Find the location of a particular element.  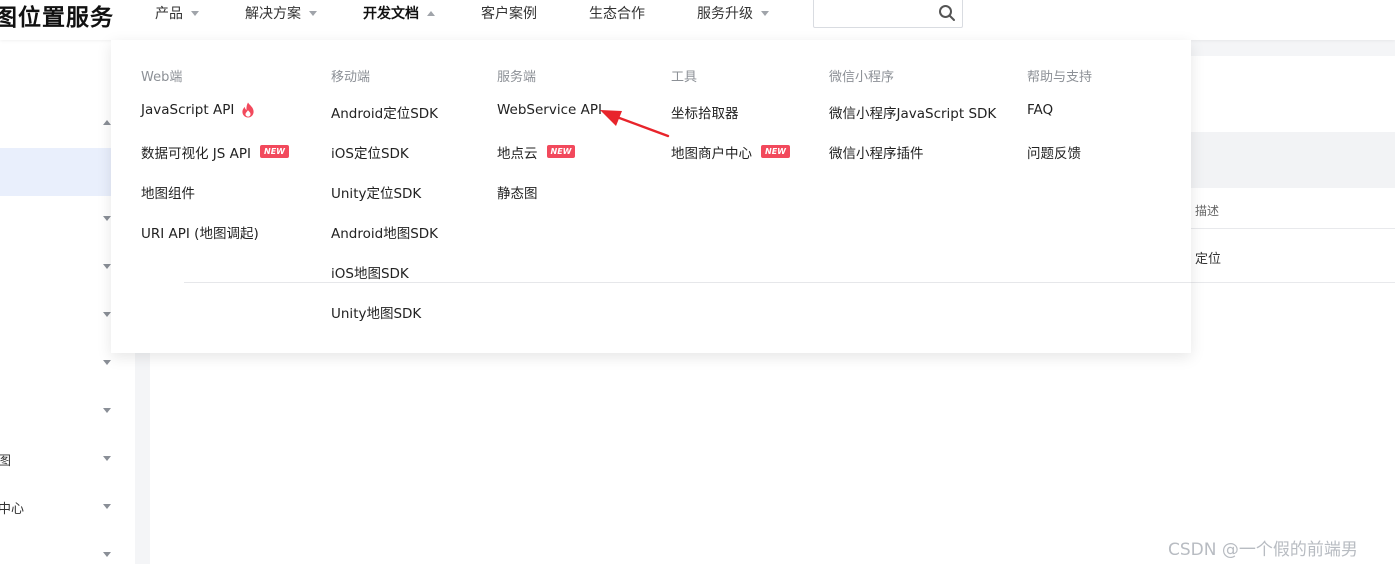

menu-item-miniprogram-plugin: 微信小程序插件 is located at coordinates (912, 162).